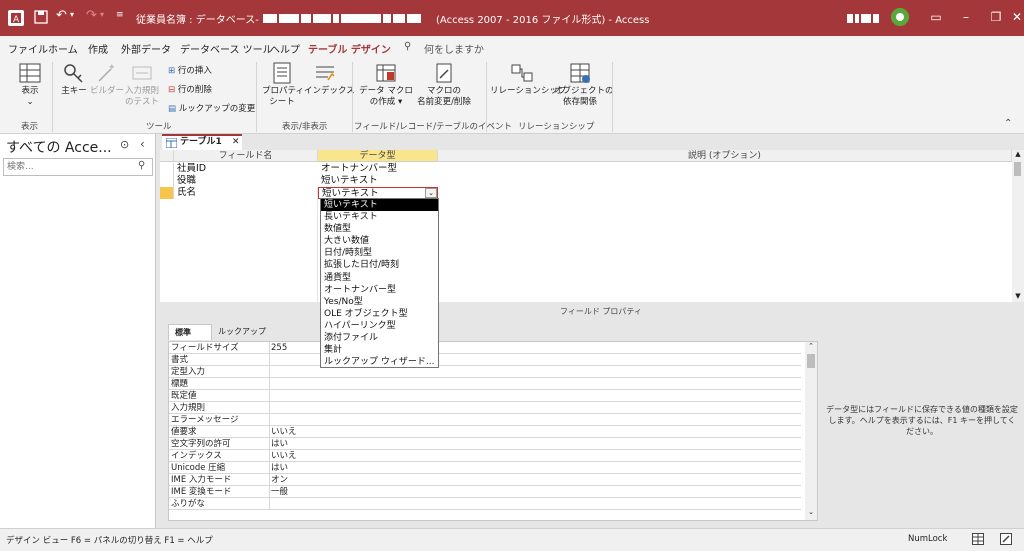  Describe the element at coordinates (485, 408) in the screenshot. I see `property-row: 入力規則` at that location.